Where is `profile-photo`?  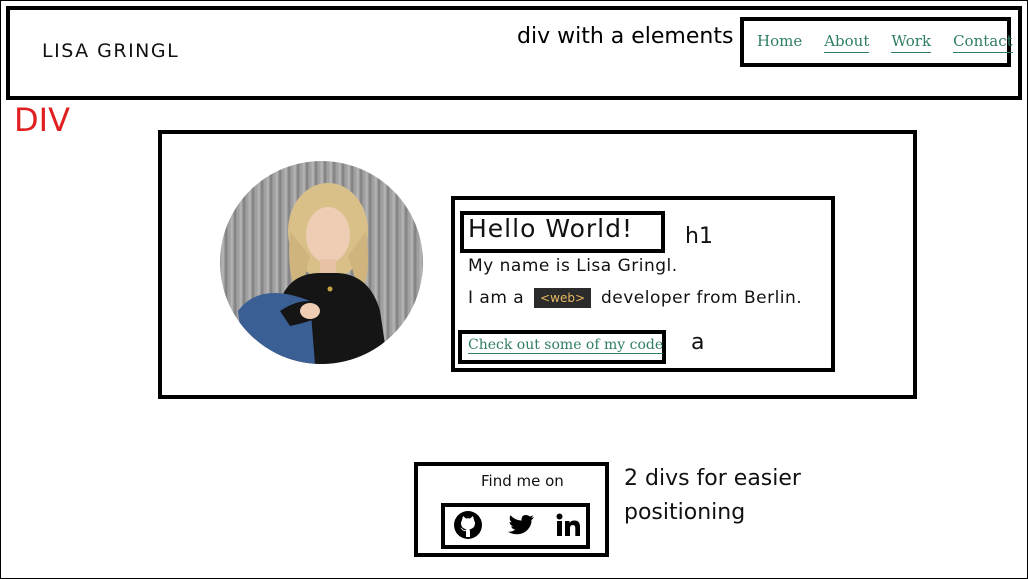 profile-photo is located at coordinates (321, 262).